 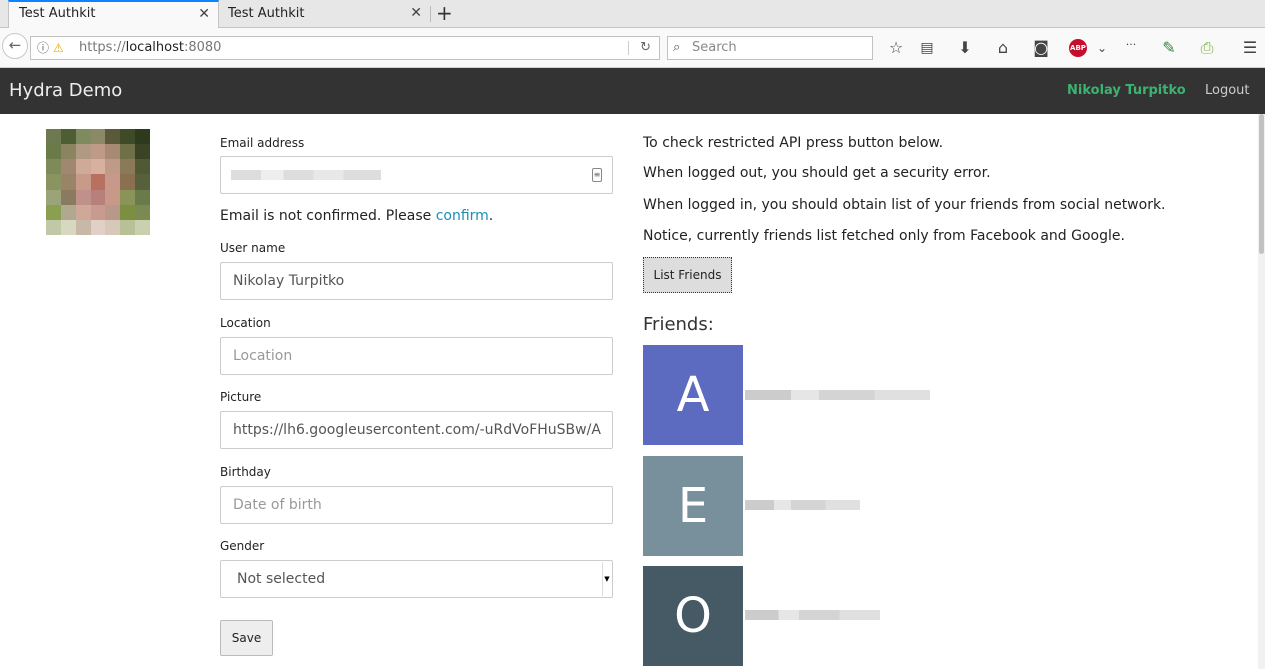 What do you see at coordinates (606, 579) in the screenshot?
I see `chevron-down-icon: ▼` at bounding box center [606, 579].